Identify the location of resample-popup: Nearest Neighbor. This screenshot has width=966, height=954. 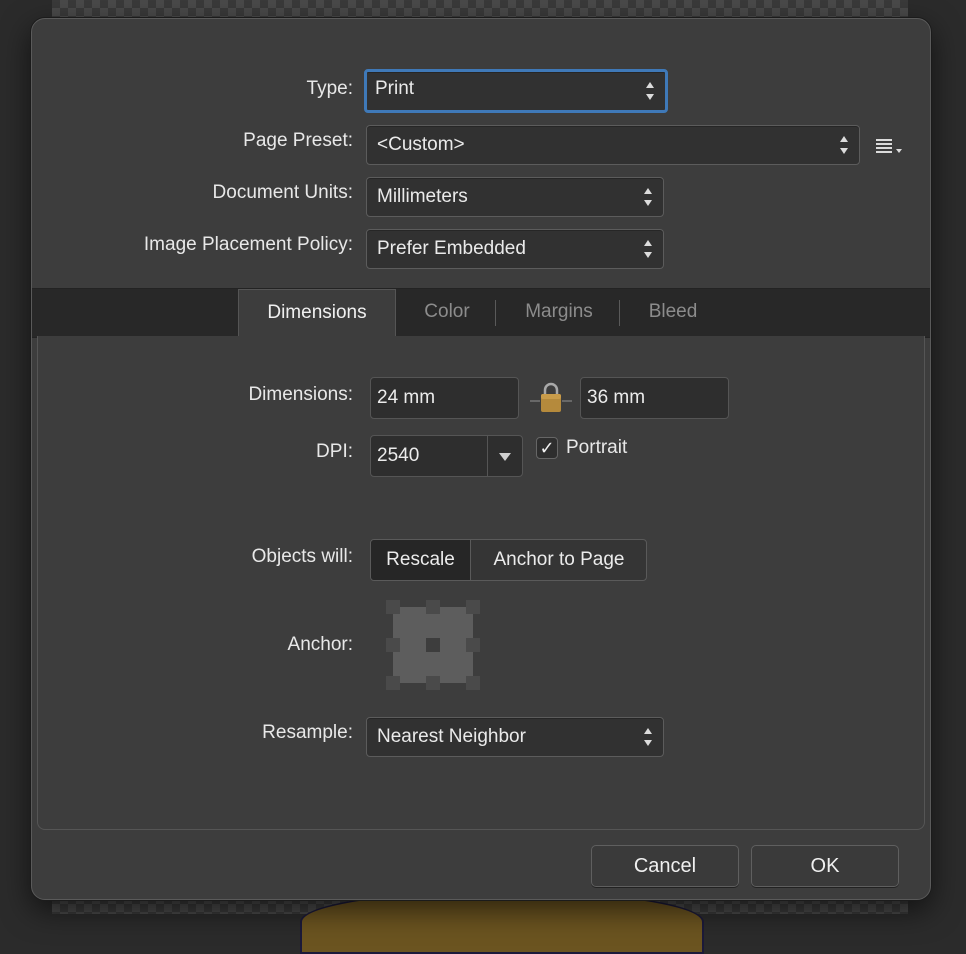
(515, 737).